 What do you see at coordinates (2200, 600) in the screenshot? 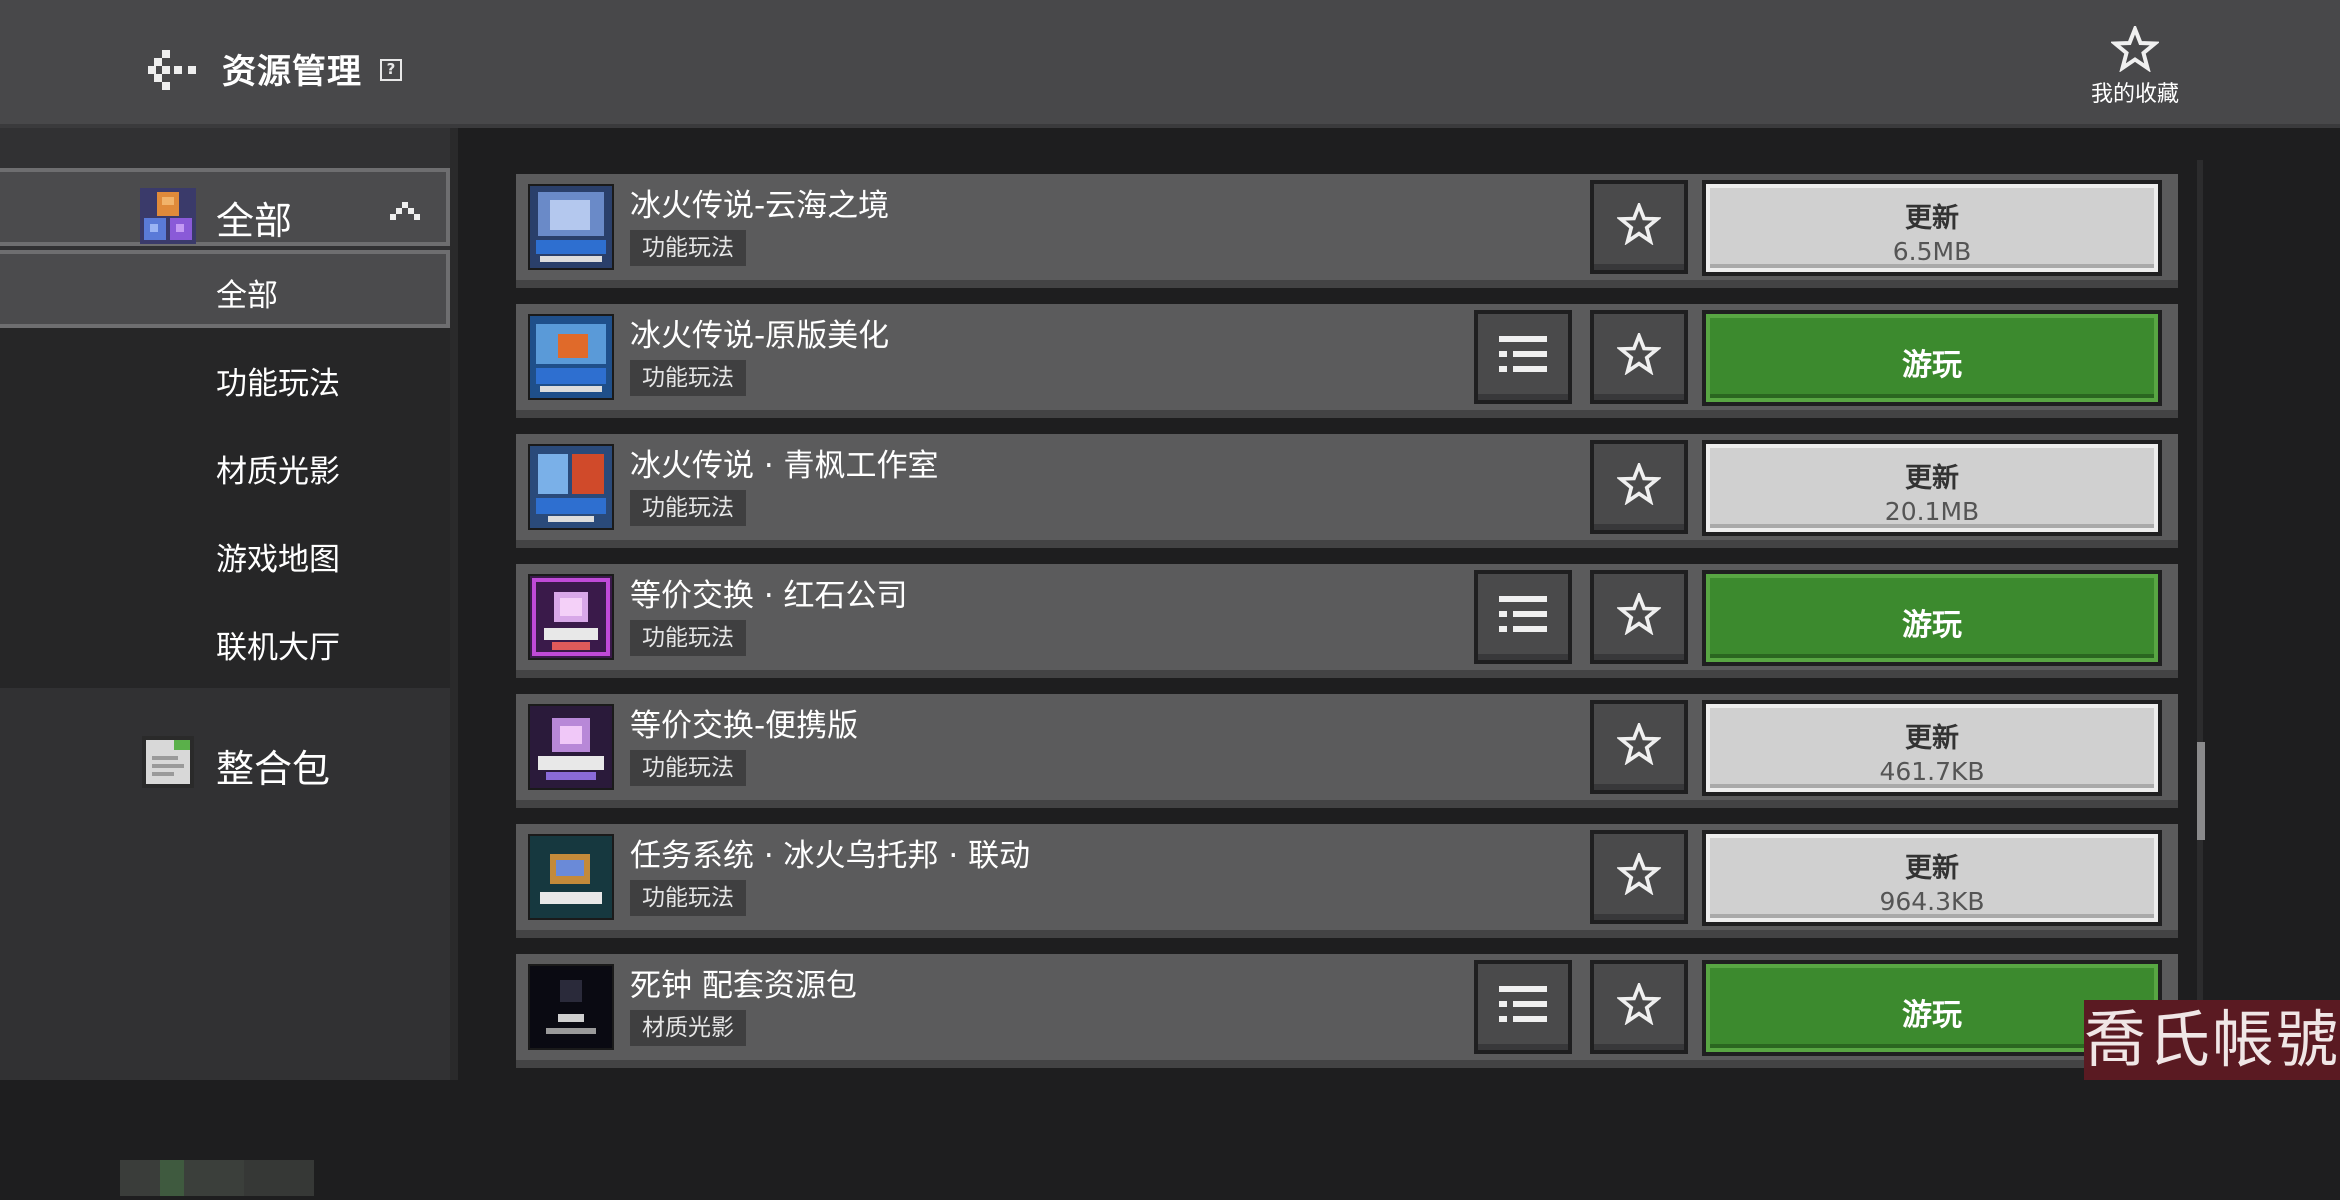
I see `scrollbar-track` at bounding box center [2200, 600].